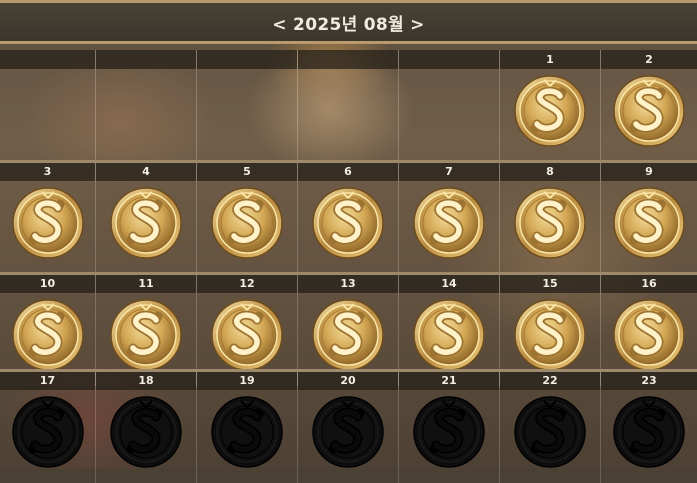 This screenshot has height=483, width=697. What do you see at coordinates (649, 283) in the screenshot?
I see `day-number: 16` at bounding box center [649, 283].